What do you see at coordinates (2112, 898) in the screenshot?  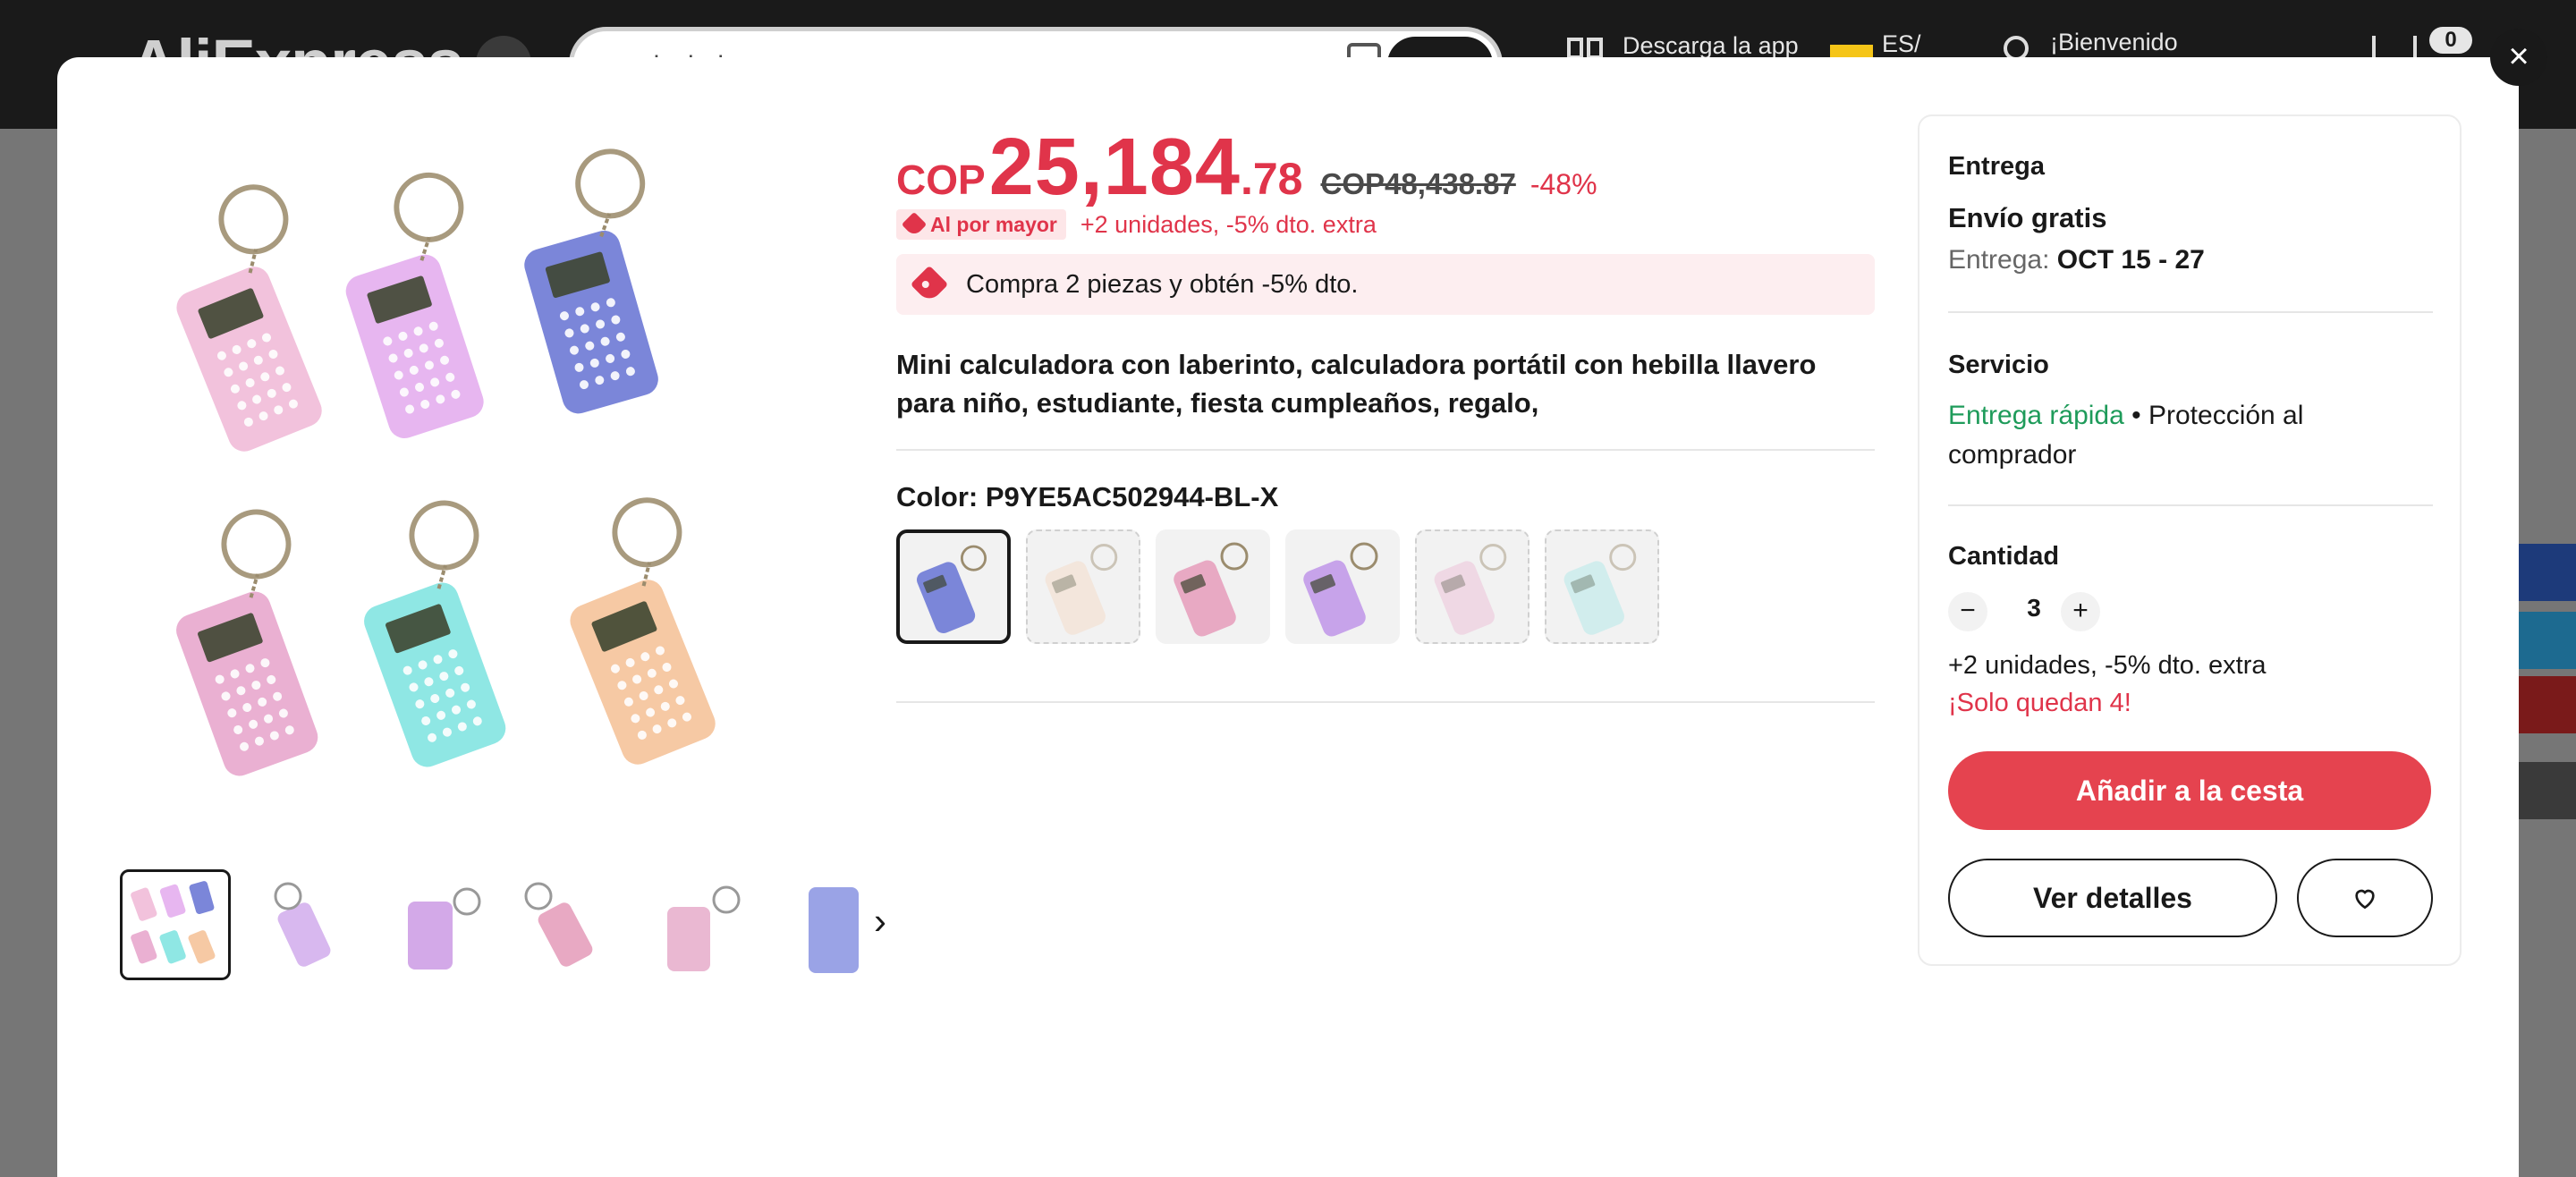 I see `view-details-button: Ver detalles` at bounding box center [2112, 898].